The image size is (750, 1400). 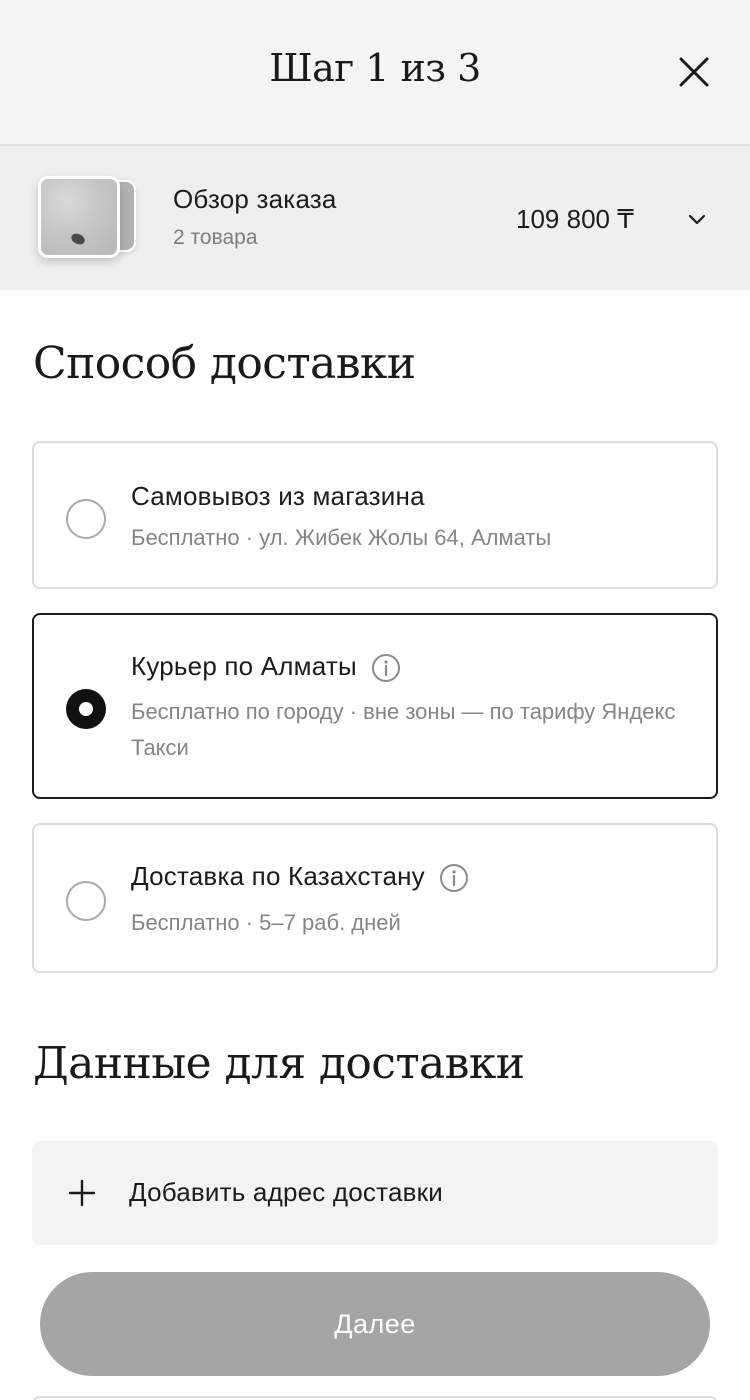 I want to click on radio-button-selected, so click(x=86, y=709).